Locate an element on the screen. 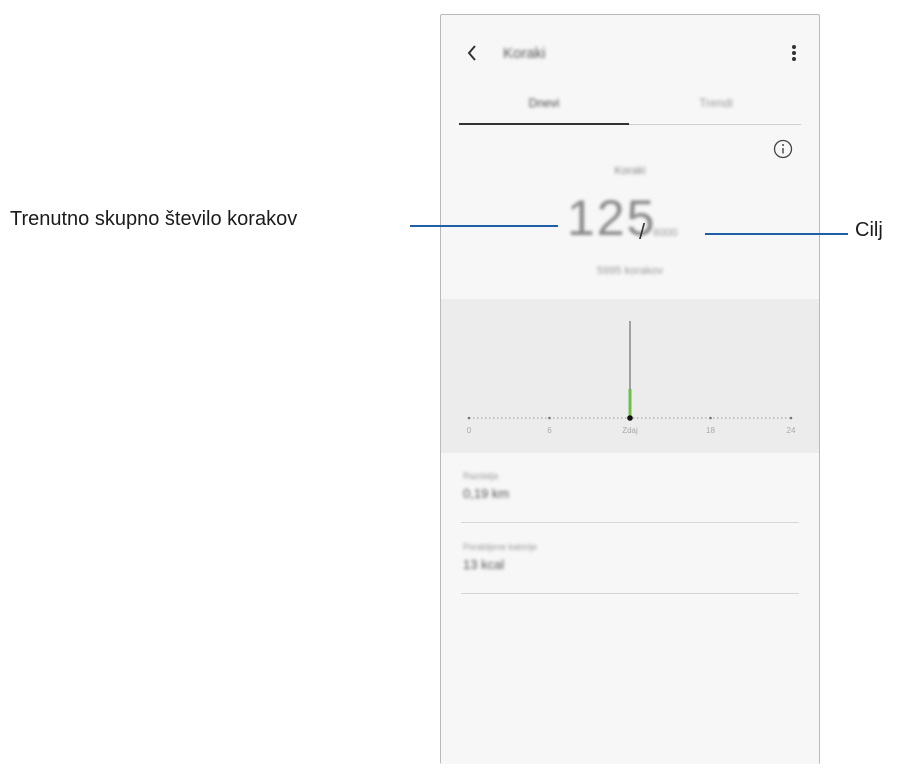 The height and width of the screenshot is (764, 898). callout-current-steps: Trenutno skupno število korakov is located at coordinates (154, 219).